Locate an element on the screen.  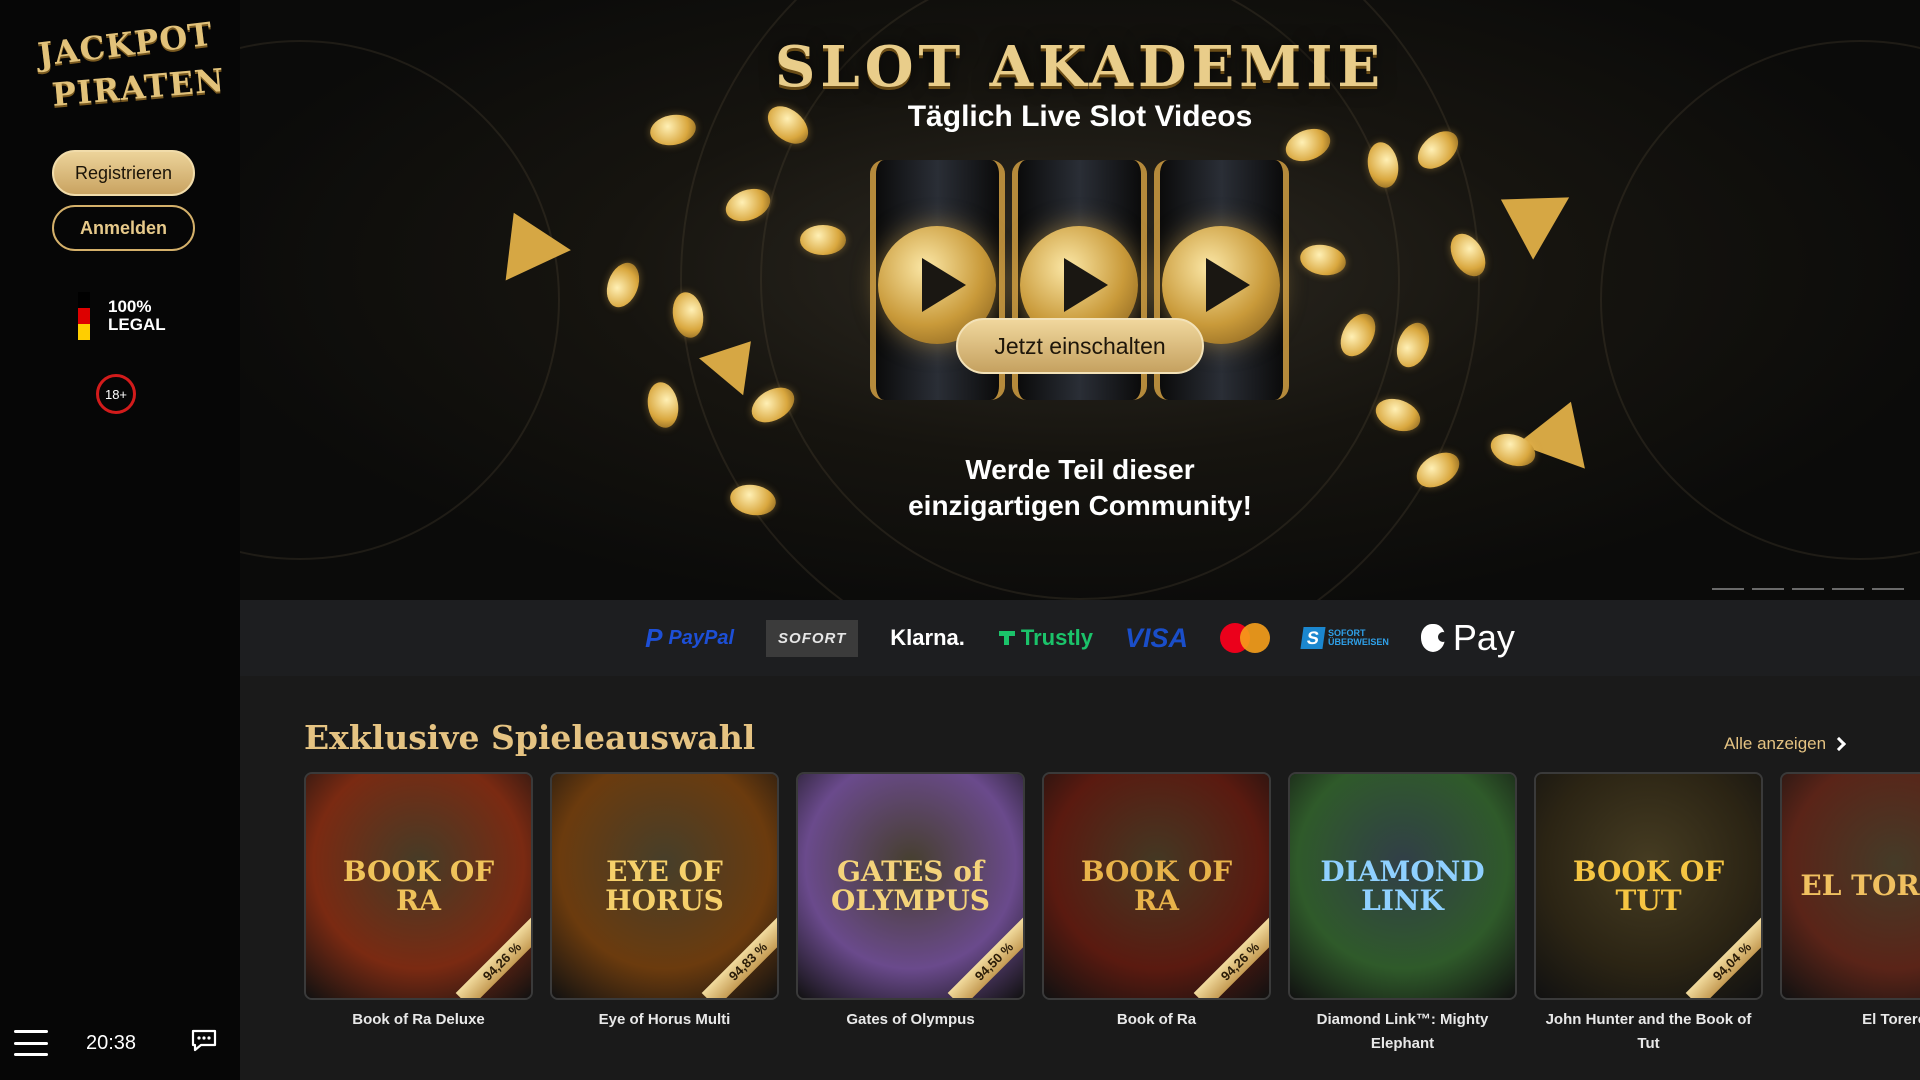
game-thumbnail: EL TORERO is located at coordinates (1850, 886).